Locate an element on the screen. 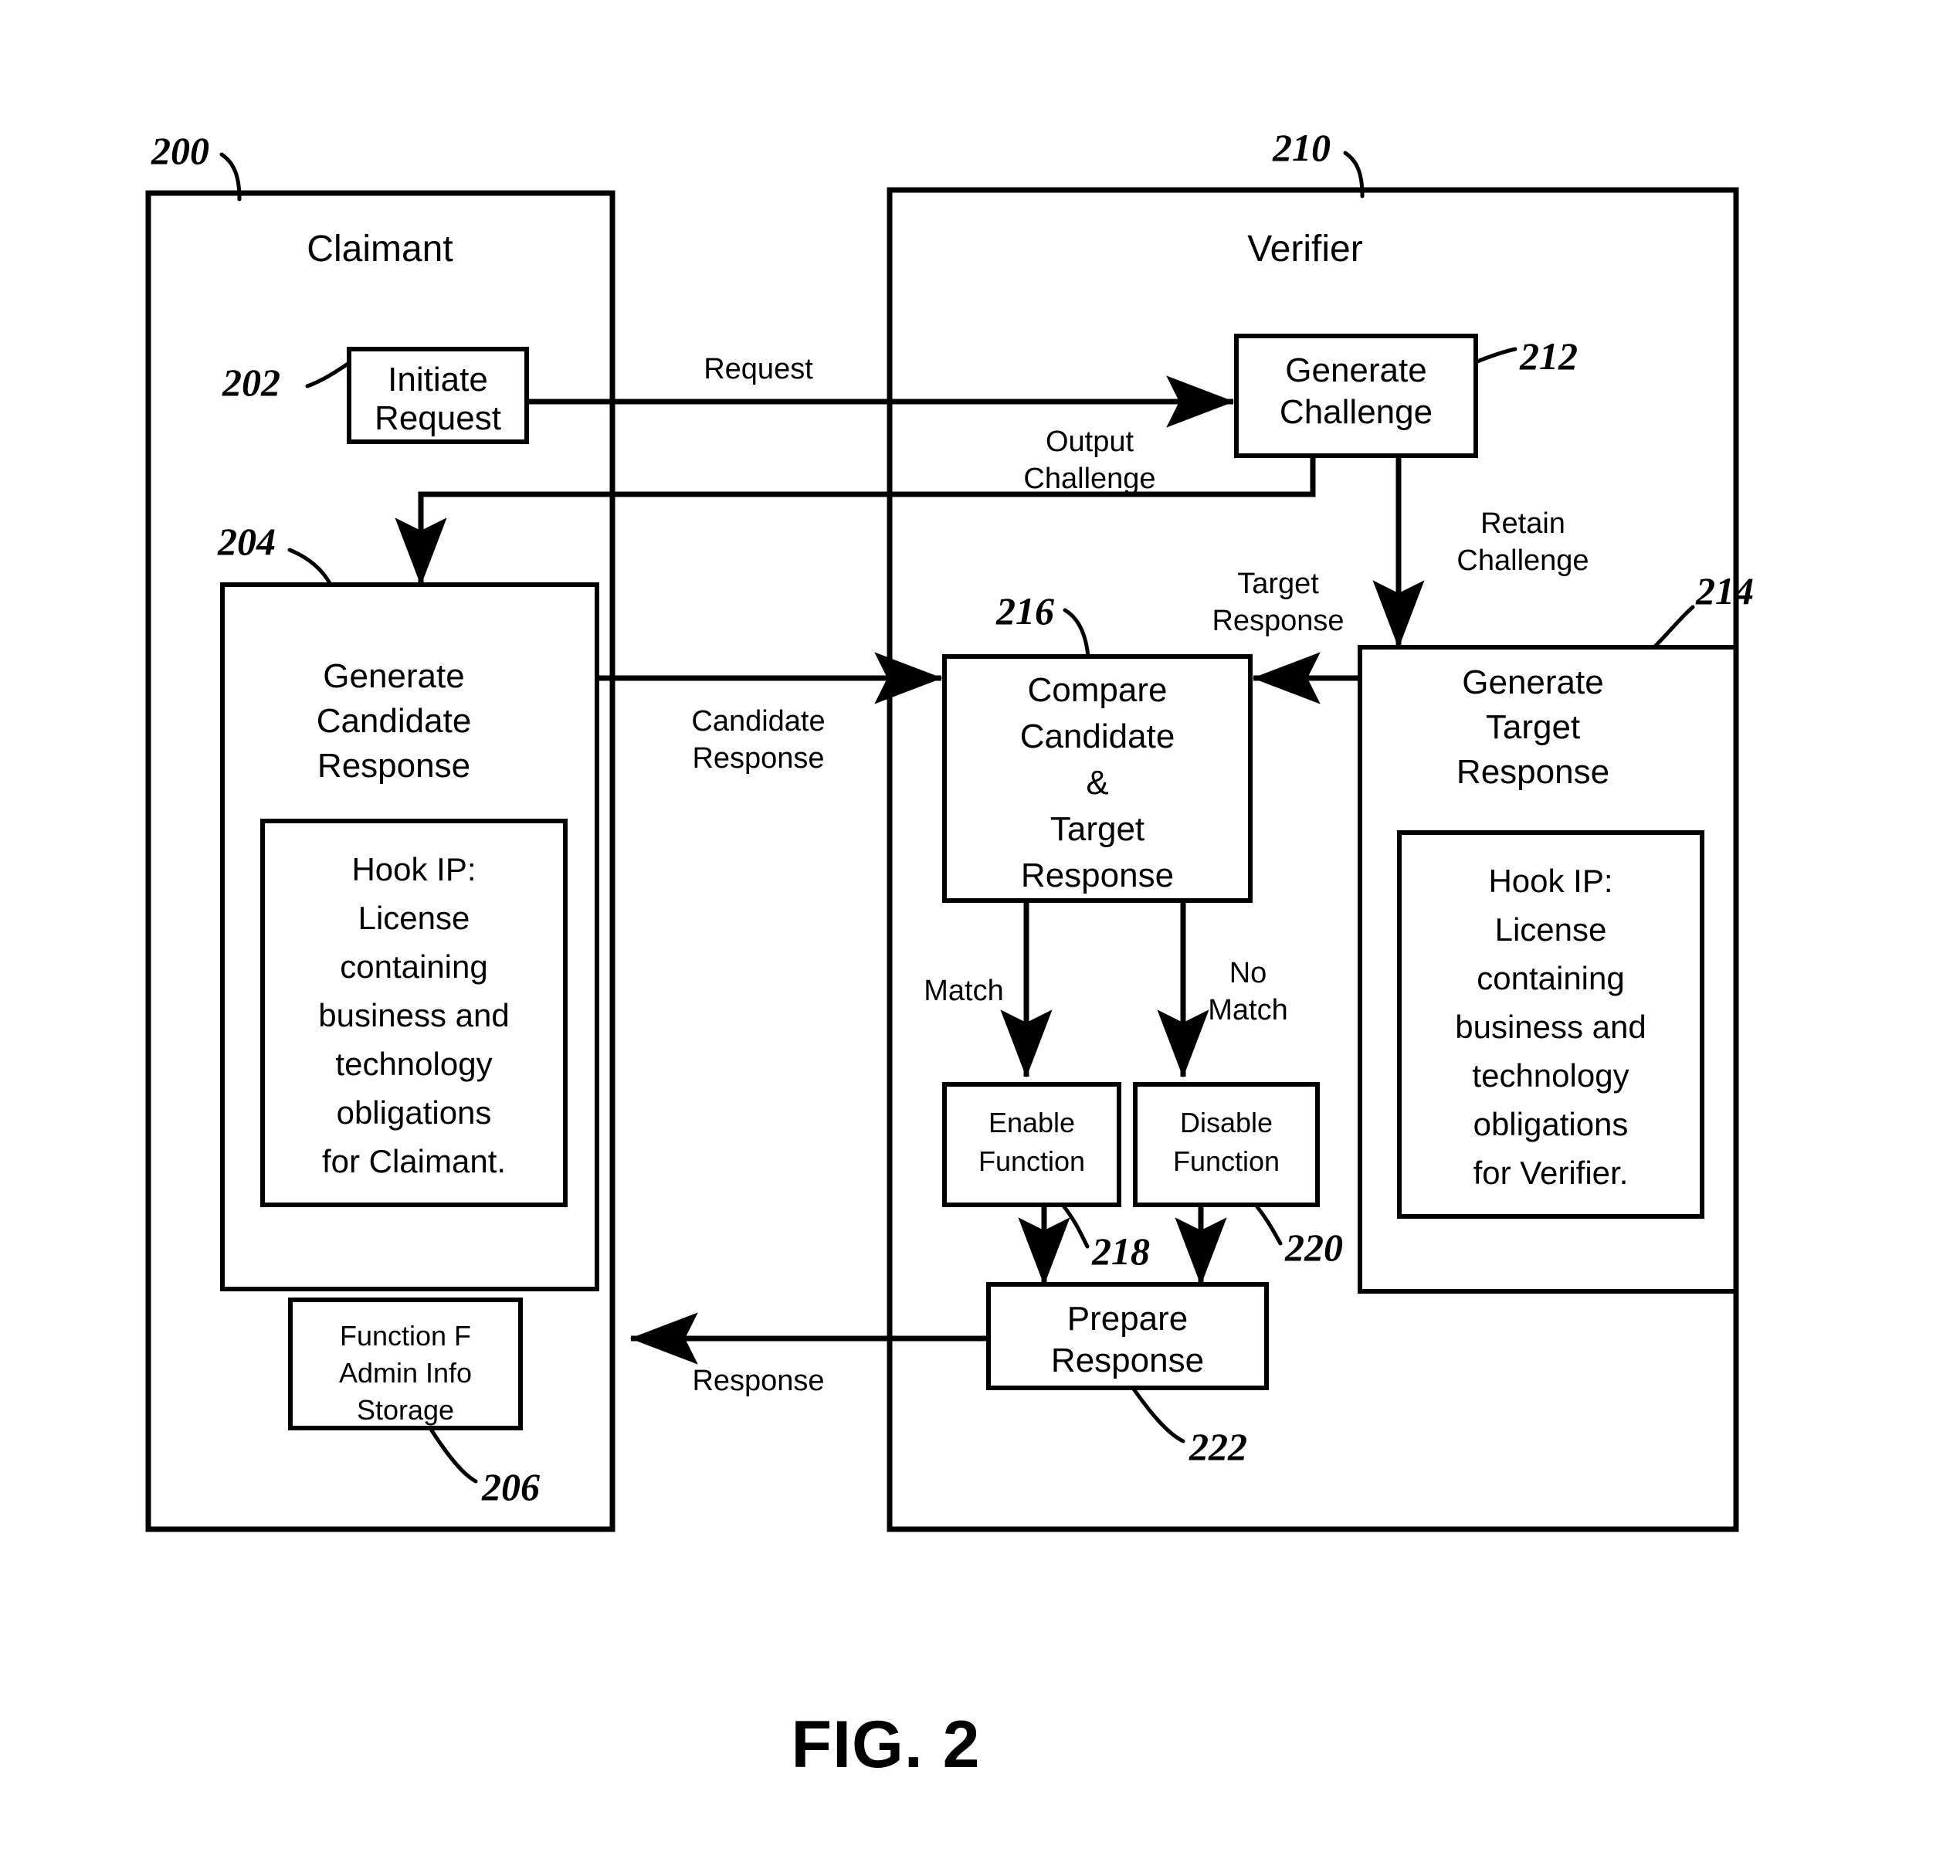 This screenshot has width=1960, height=1876. generate-target-response-line-3: Response is located at coordinates (1533, 772).